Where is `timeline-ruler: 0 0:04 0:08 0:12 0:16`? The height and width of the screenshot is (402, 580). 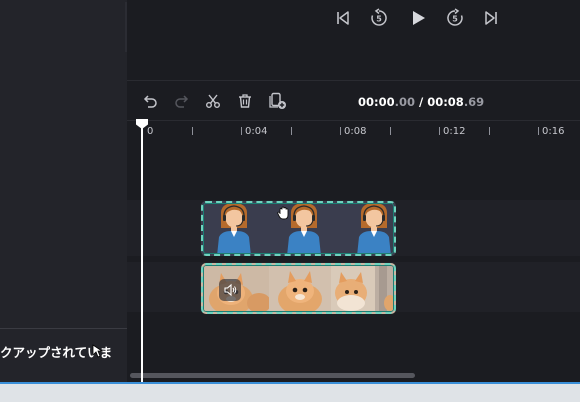 timeline-ruler: 0 0:04 0:08 0:12 0:16 is located at coordinates (353, 134).